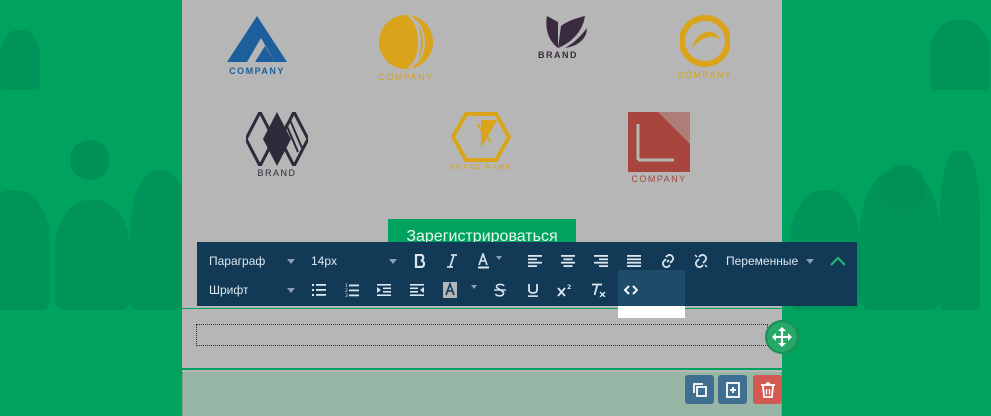 This screenshot has width=991, height=416. I want to click on add-document-icon, so click(732, 389).